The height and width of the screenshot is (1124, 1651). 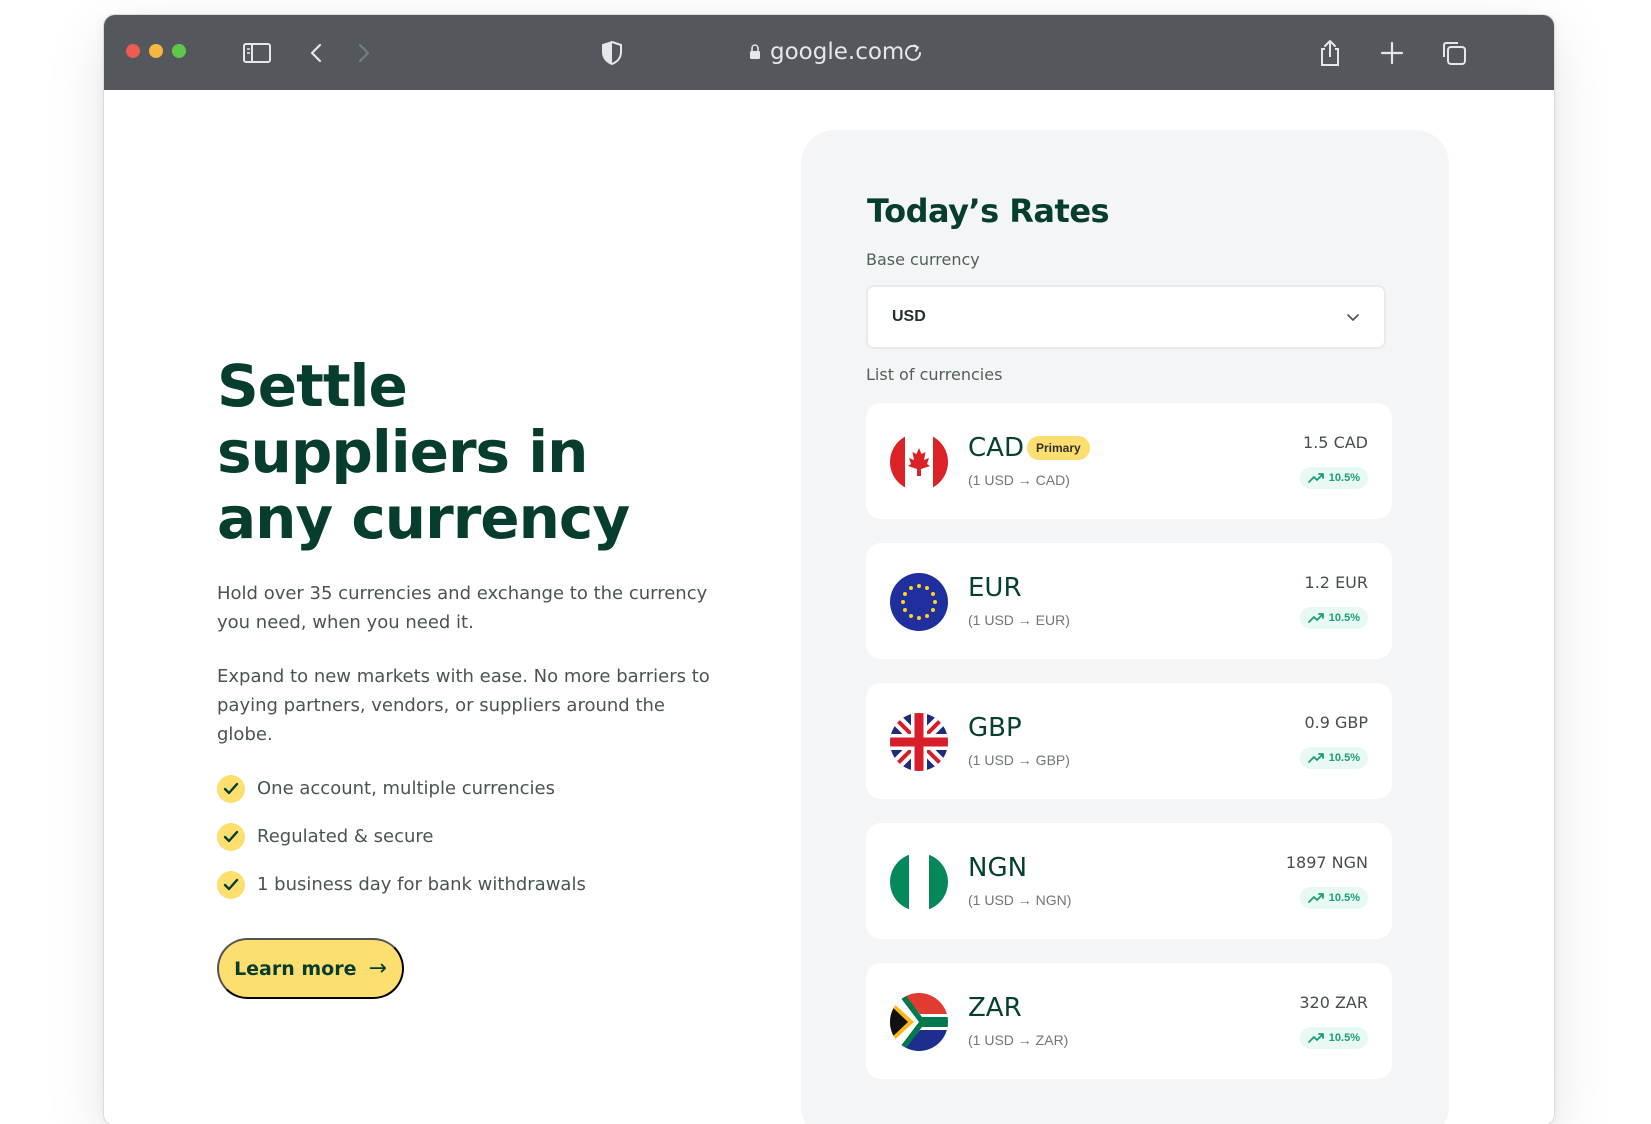 I want to click on currency-code: GBP, so click(x=995, y=728).